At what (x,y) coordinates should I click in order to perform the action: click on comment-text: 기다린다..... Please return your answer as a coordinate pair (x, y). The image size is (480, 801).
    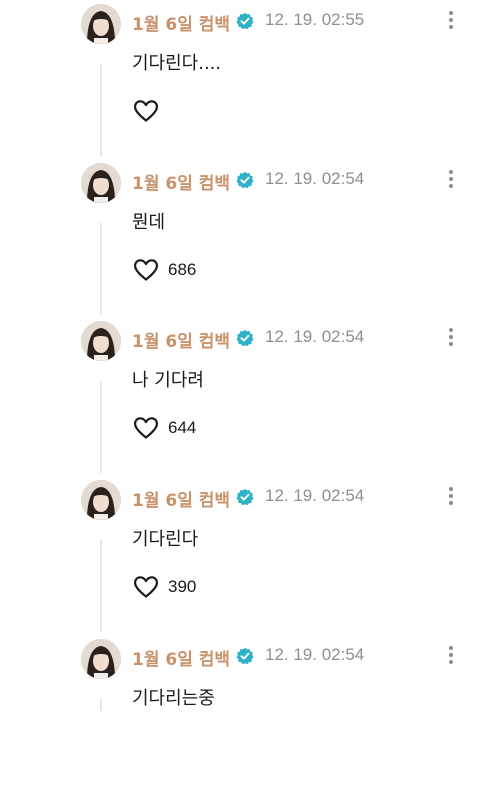
    Looking at the image, I should click on (177, 63).